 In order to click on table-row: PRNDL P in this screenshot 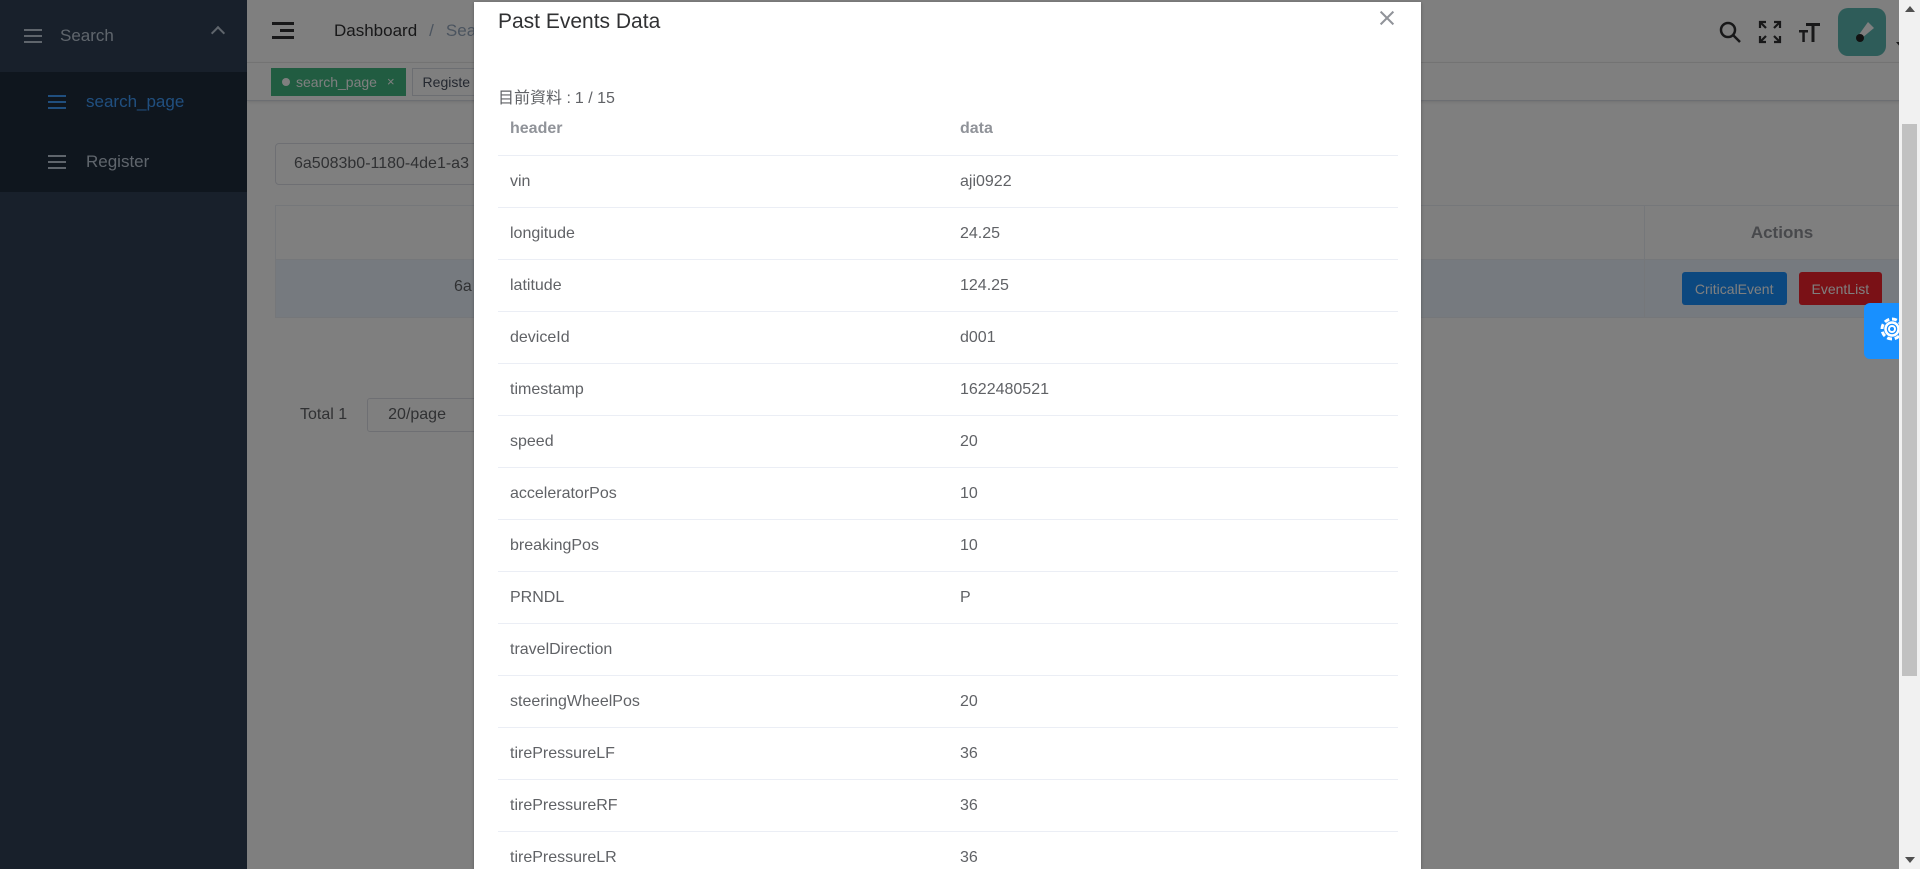, I will do `click(948, 598)`.